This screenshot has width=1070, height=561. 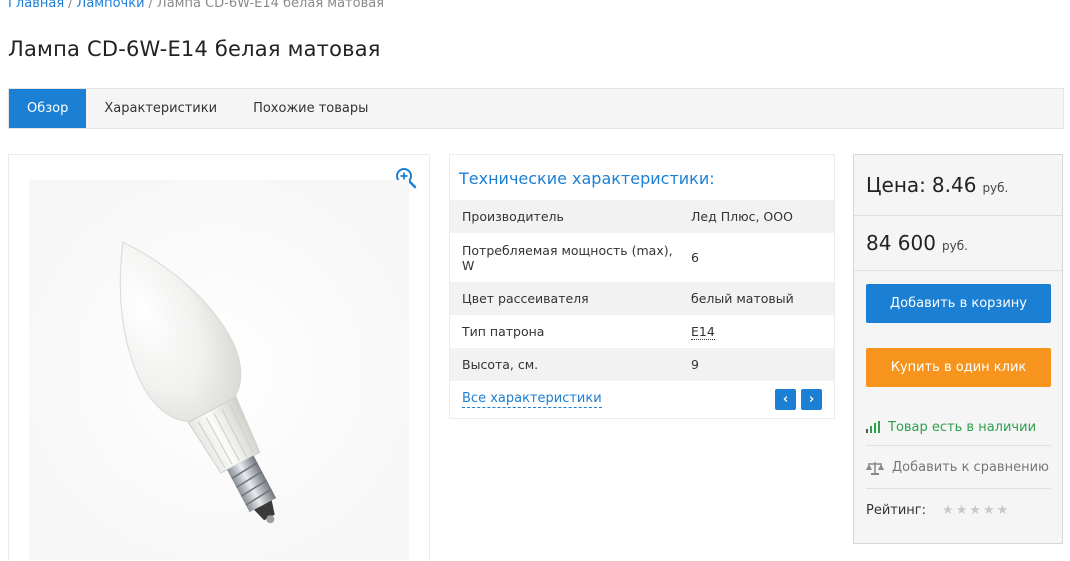 What do you see at coordinates (642, 331) in the screenshot?
I see `spec-row: Тип патрона E14` at bounding box center [642, 331].